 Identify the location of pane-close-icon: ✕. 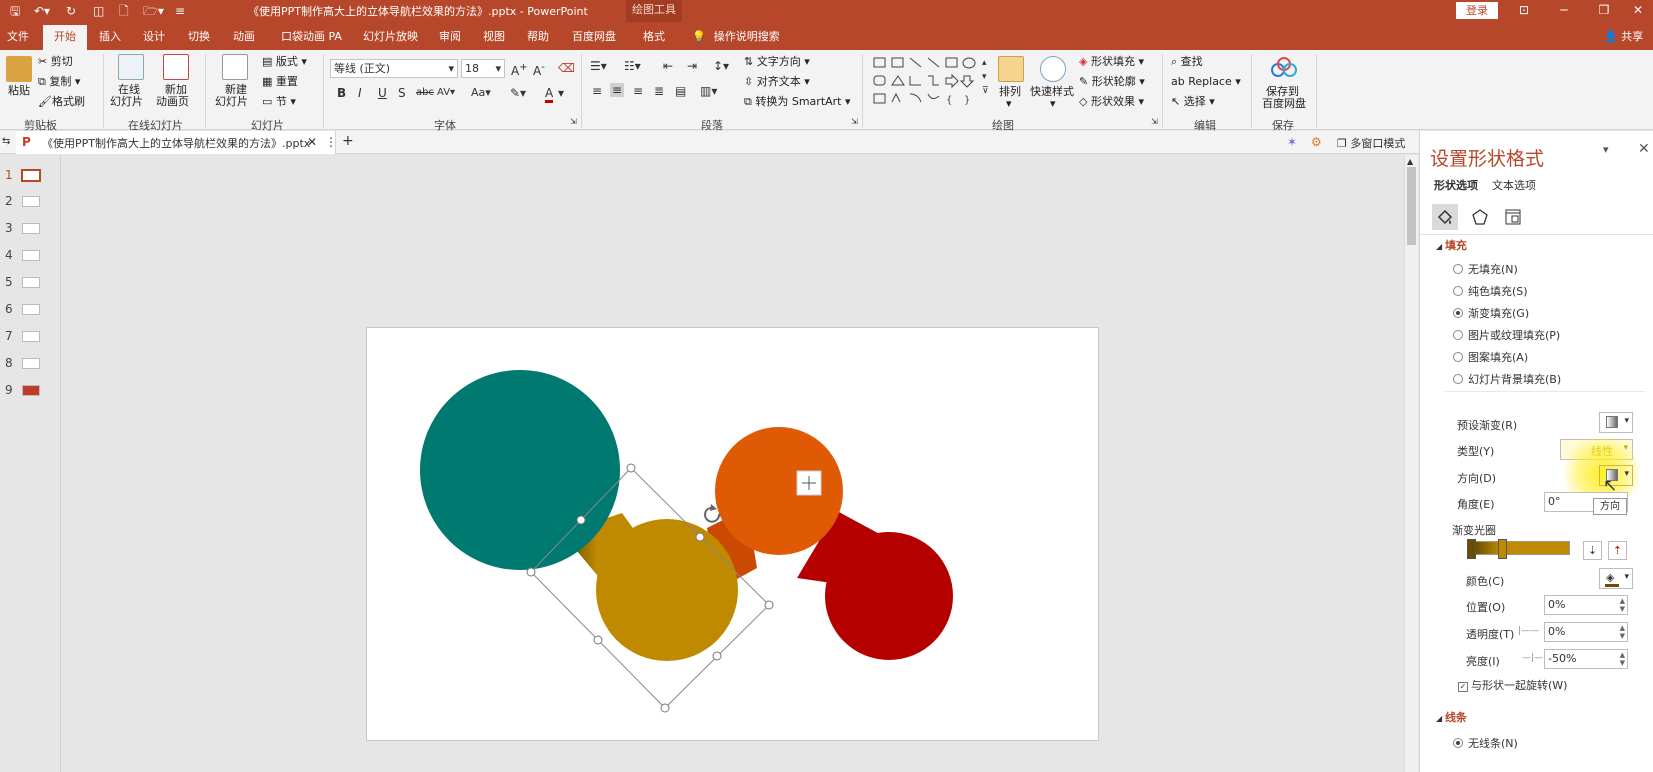
(1644, 149).